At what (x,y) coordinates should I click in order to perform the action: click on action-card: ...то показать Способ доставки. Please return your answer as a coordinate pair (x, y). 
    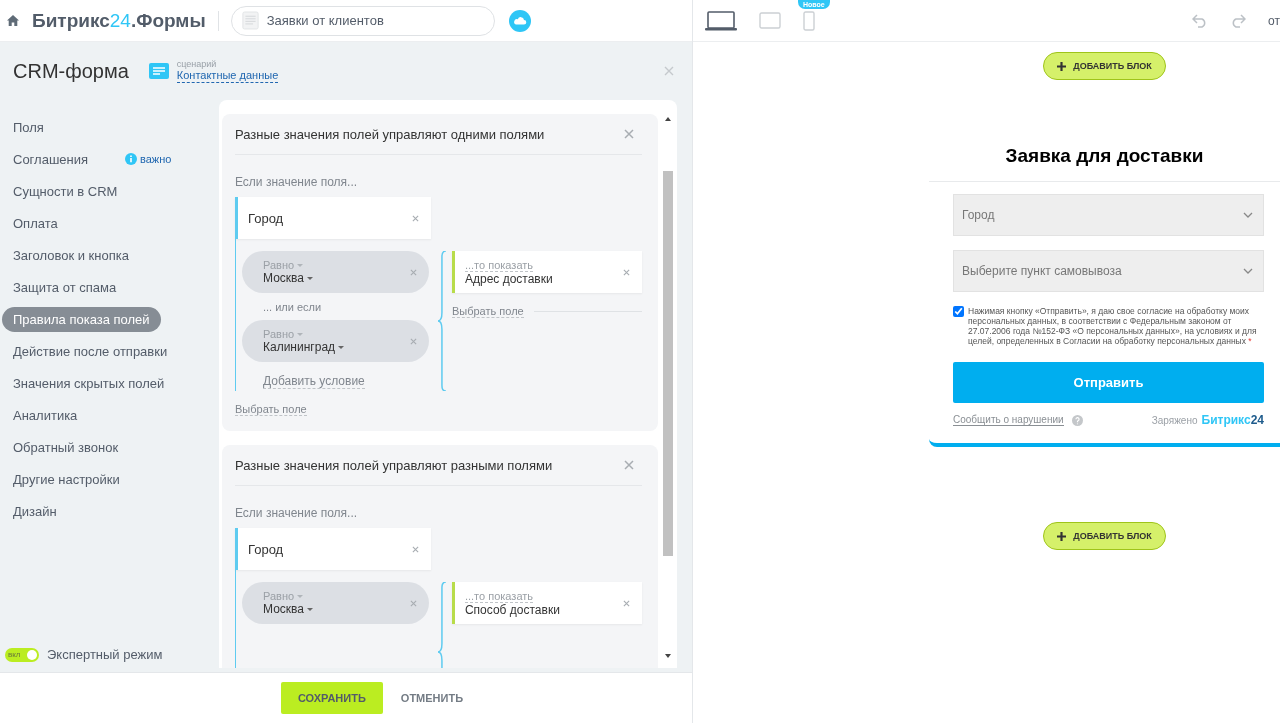
    Looking at the image, I should click on (546, 603).